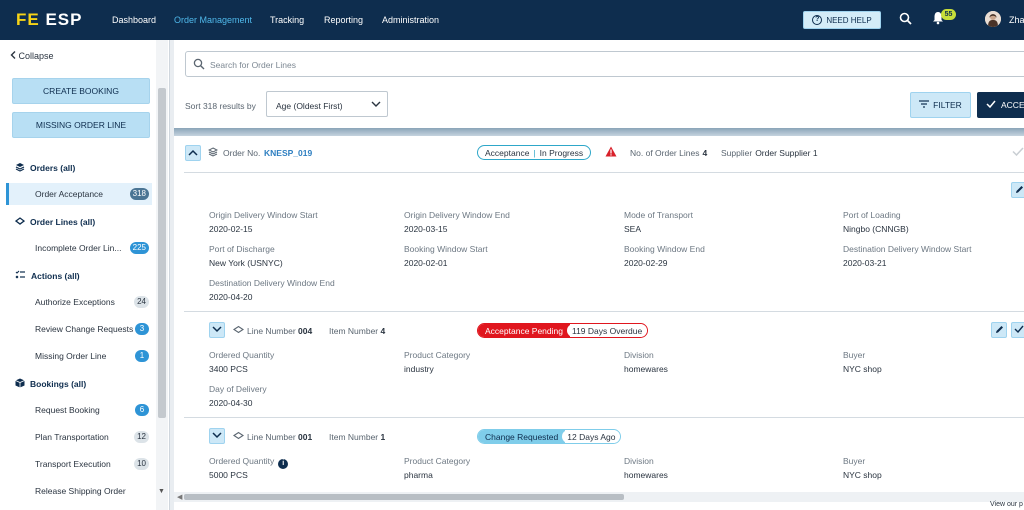  I want to click on field-value: 2020-04-20, so click(231, 297).